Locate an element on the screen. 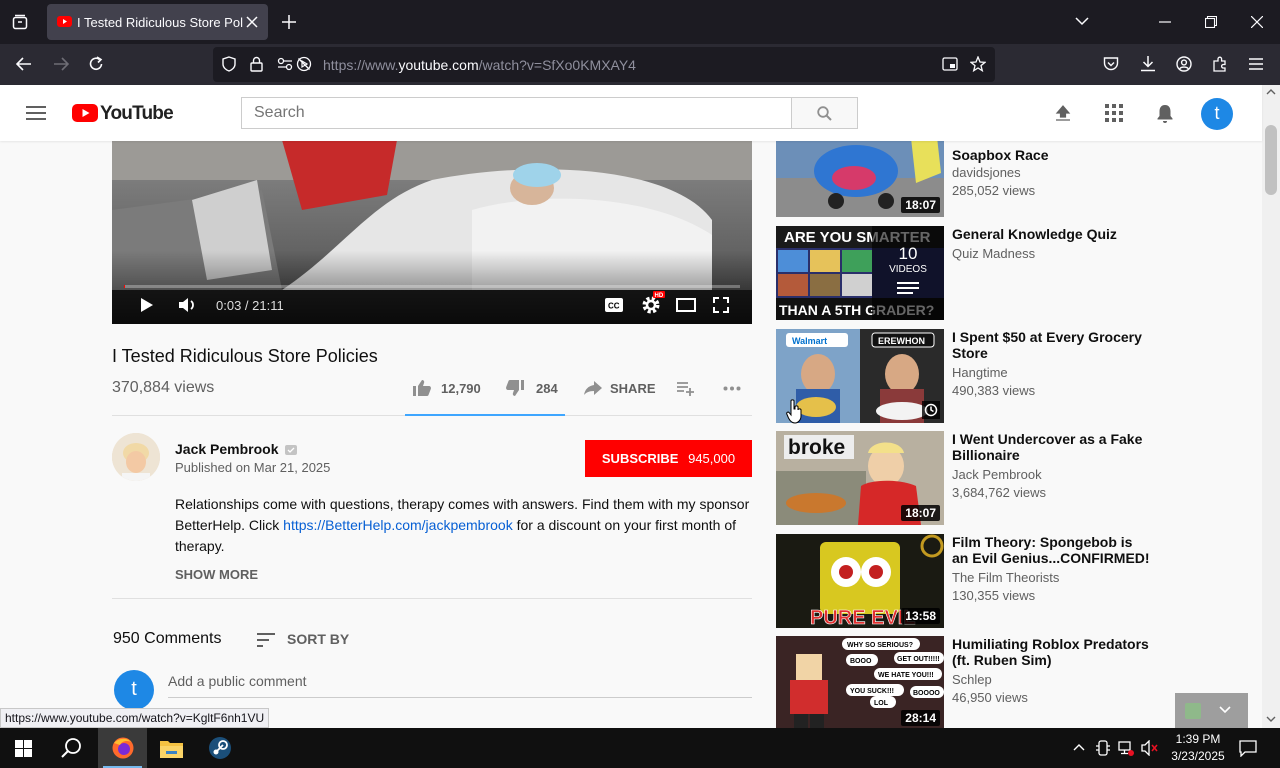 The image size is (1280, 768). notifications-bell-icon is located at coordinates (1165, 114).